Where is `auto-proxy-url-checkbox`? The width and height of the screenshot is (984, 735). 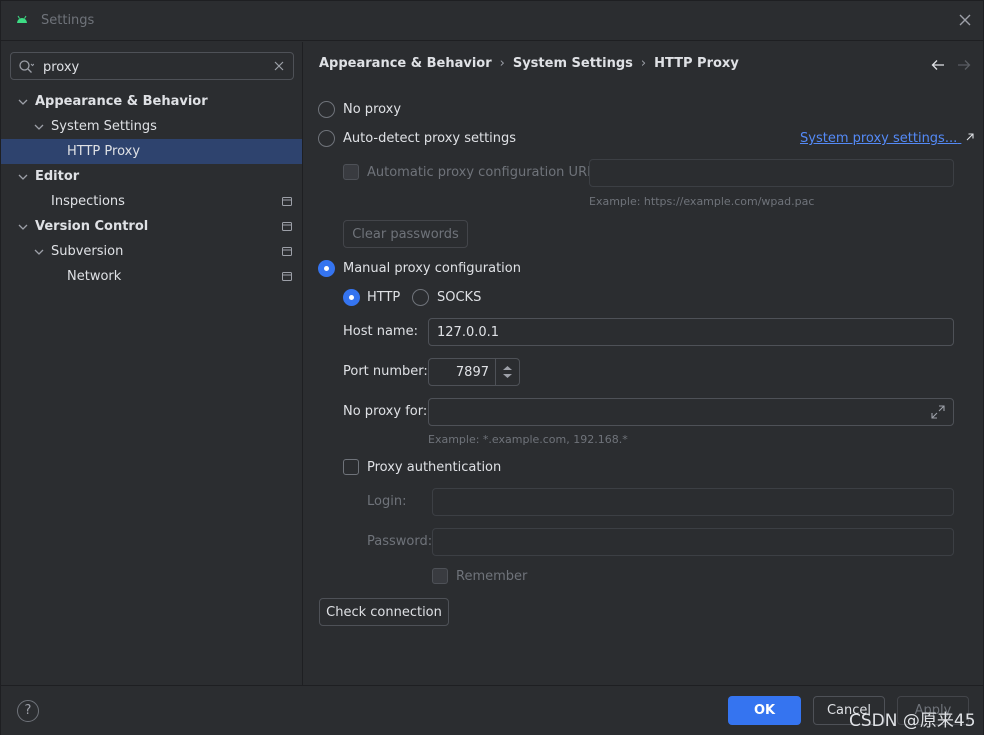 auto-proxy-url-checkbox is located at coordinates (351, 172).